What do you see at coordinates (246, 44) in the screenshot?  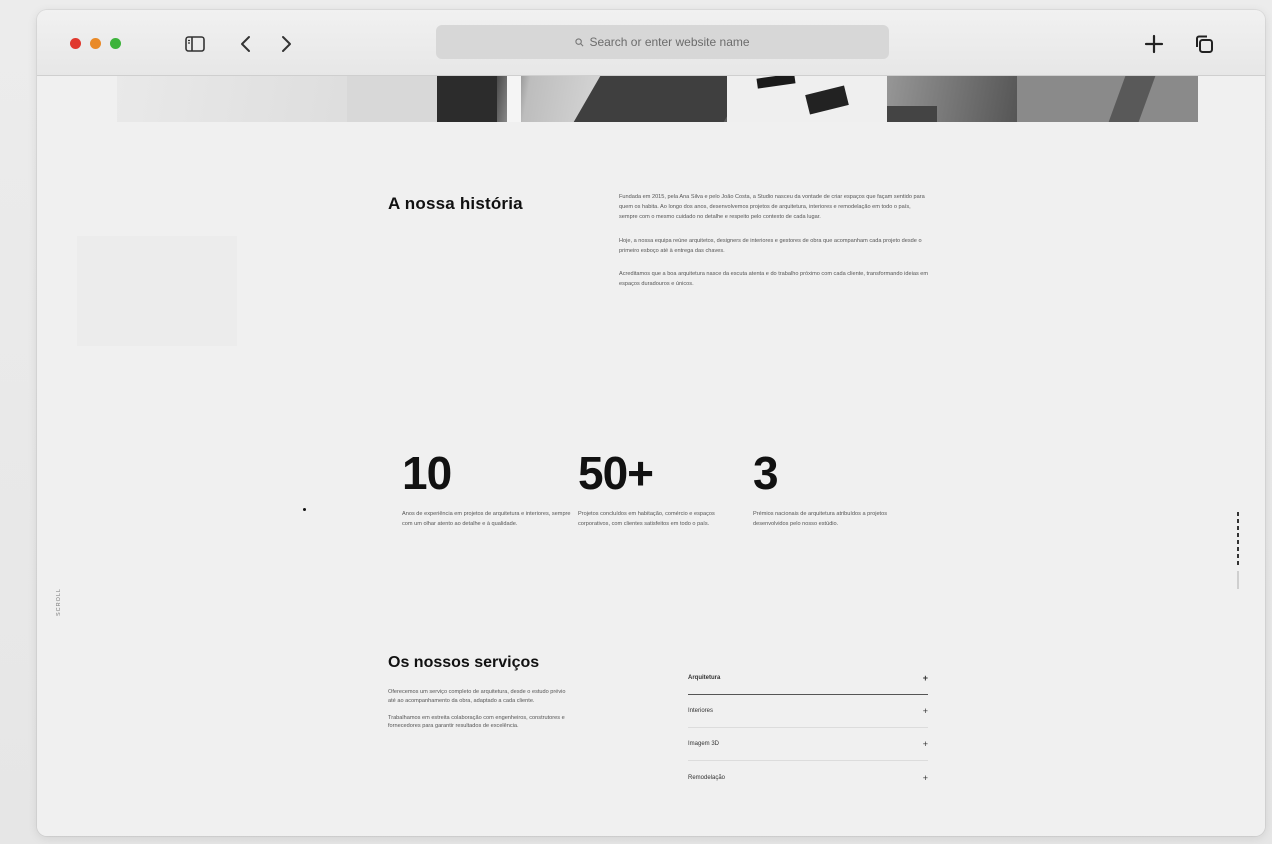 I see `back-icon` at bounding box center [246, 44].